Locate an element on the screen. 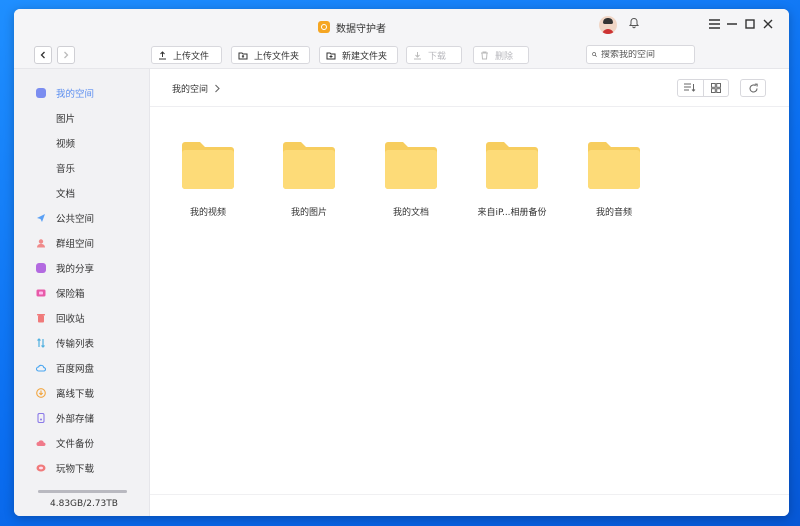 This screenshot has height=526, width=800. chevron-left-icon is located at coordinates (42, 55).